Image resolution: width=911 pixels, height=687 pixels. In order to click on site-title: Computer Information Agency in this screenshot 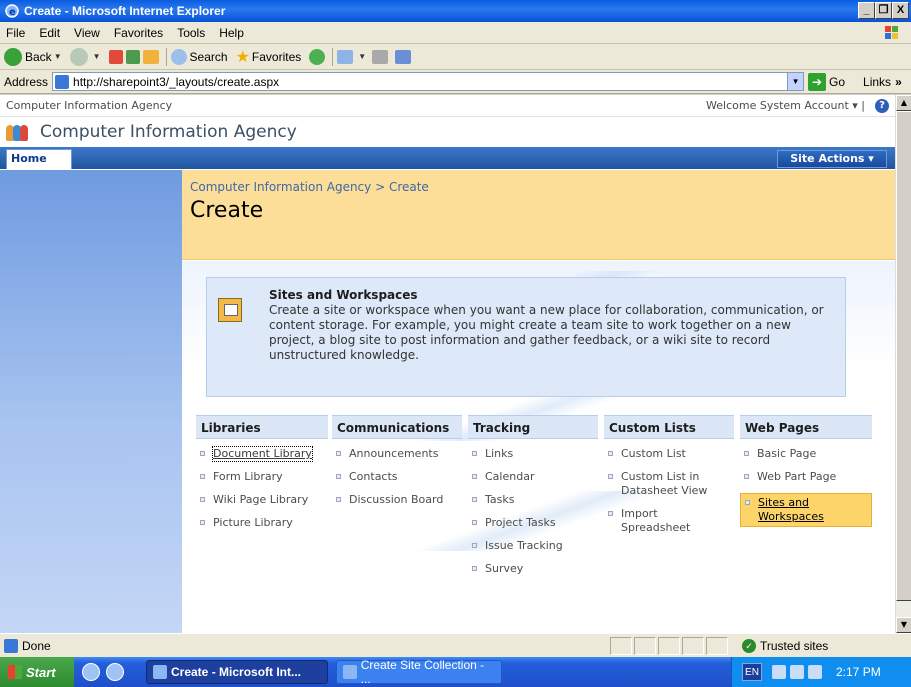, I will do `click(168, 132)`.